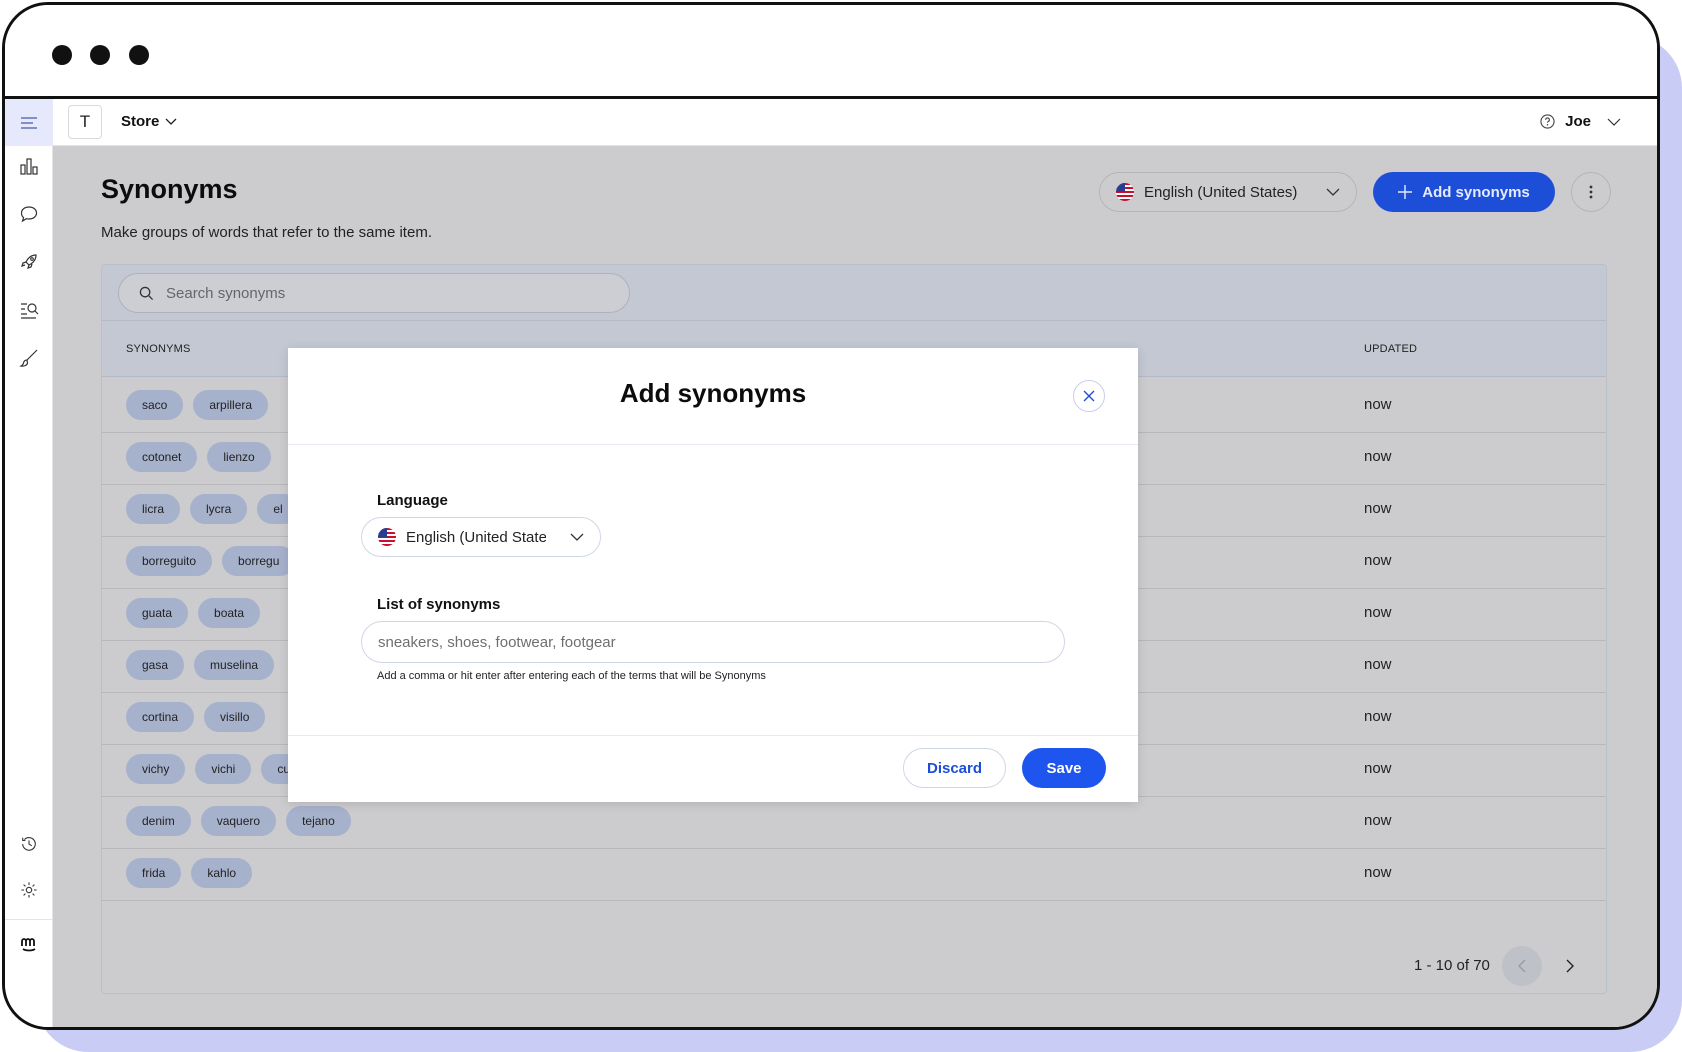 This screenshot has width=1682, height=1052. What do you see at coordinates (62, 55) in the screenshot?
I see `window-close-dot` at bounding box center [62, 55].